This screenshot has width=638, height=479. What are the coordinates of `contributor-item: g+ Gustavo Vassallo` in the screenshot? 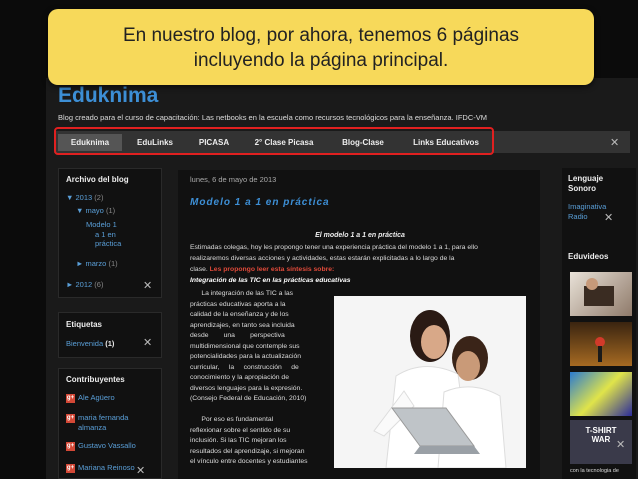 It's located at (101, 446).